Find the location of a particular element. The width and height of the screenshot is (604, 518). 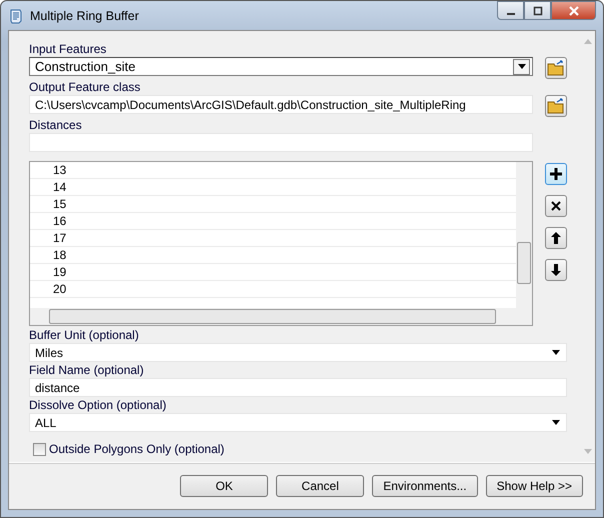

close-icon is located at coordinates (574, 11).